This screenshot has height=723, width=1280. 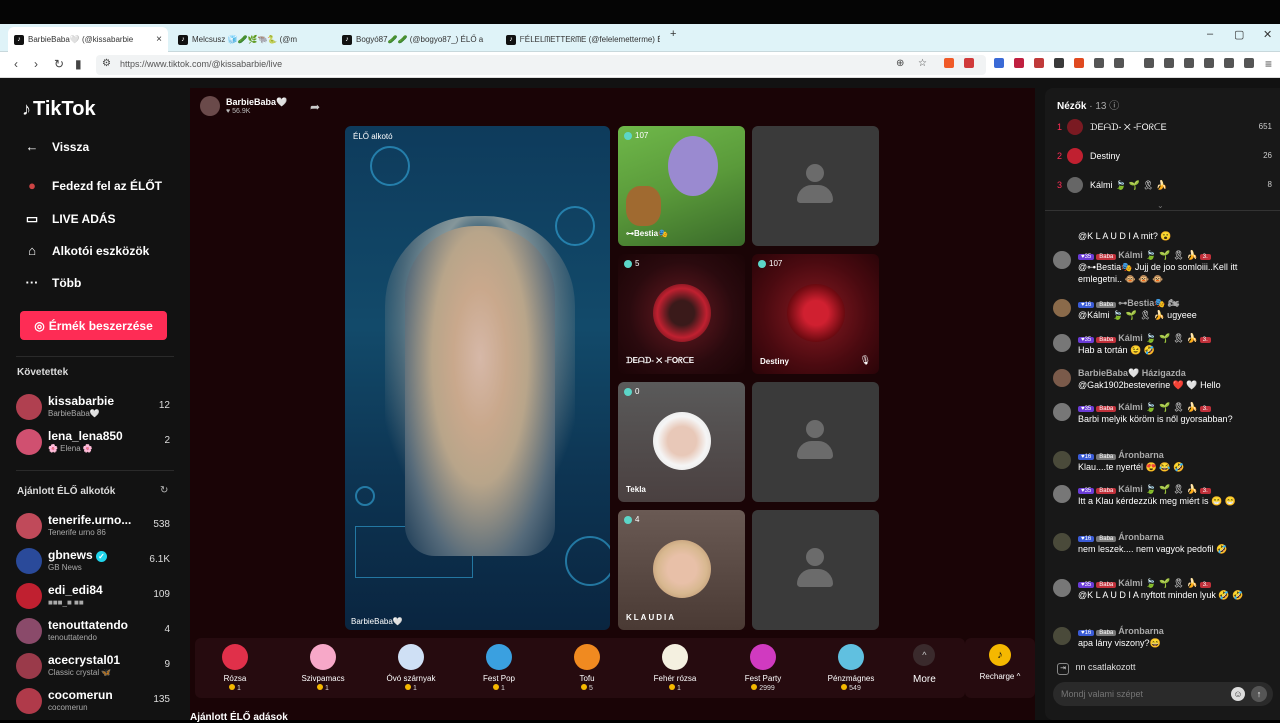 I want to click on gift-item: Tofu 5, so click(x=587, y=668).